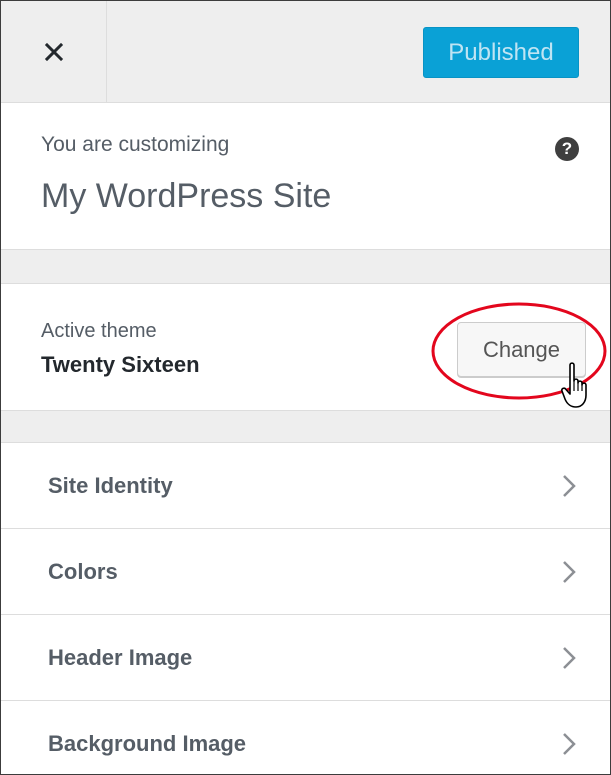 The width and height of the screenshot is (611, 775). I want to click on hand-cursor-icon, so click(574, 385).